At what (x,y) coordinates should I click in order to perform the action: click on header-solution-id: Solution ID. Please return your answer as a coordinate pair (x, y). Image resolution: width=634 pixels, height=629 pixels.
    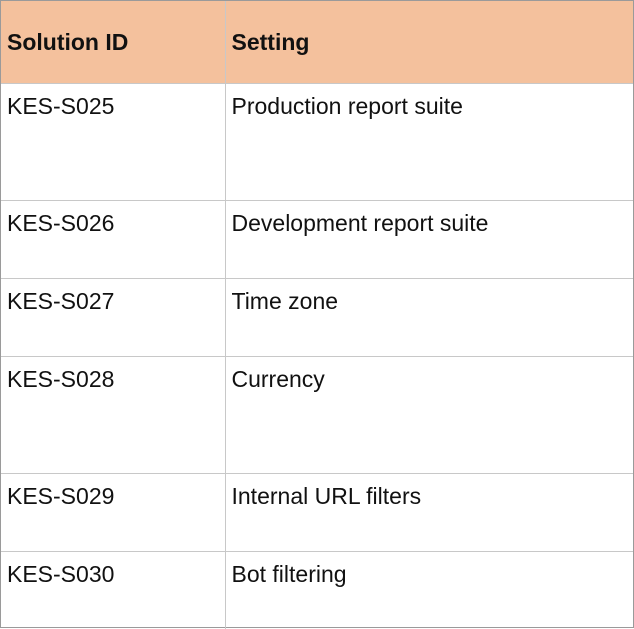
    Looking at the image, I should click on (113, 42).